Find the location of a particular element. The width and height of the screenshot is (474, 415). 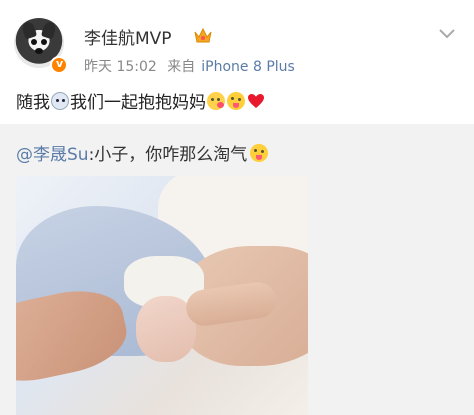

repost-text: @李晟Su :小子，你咋那么淘气 is located at coordinates (142, 152).